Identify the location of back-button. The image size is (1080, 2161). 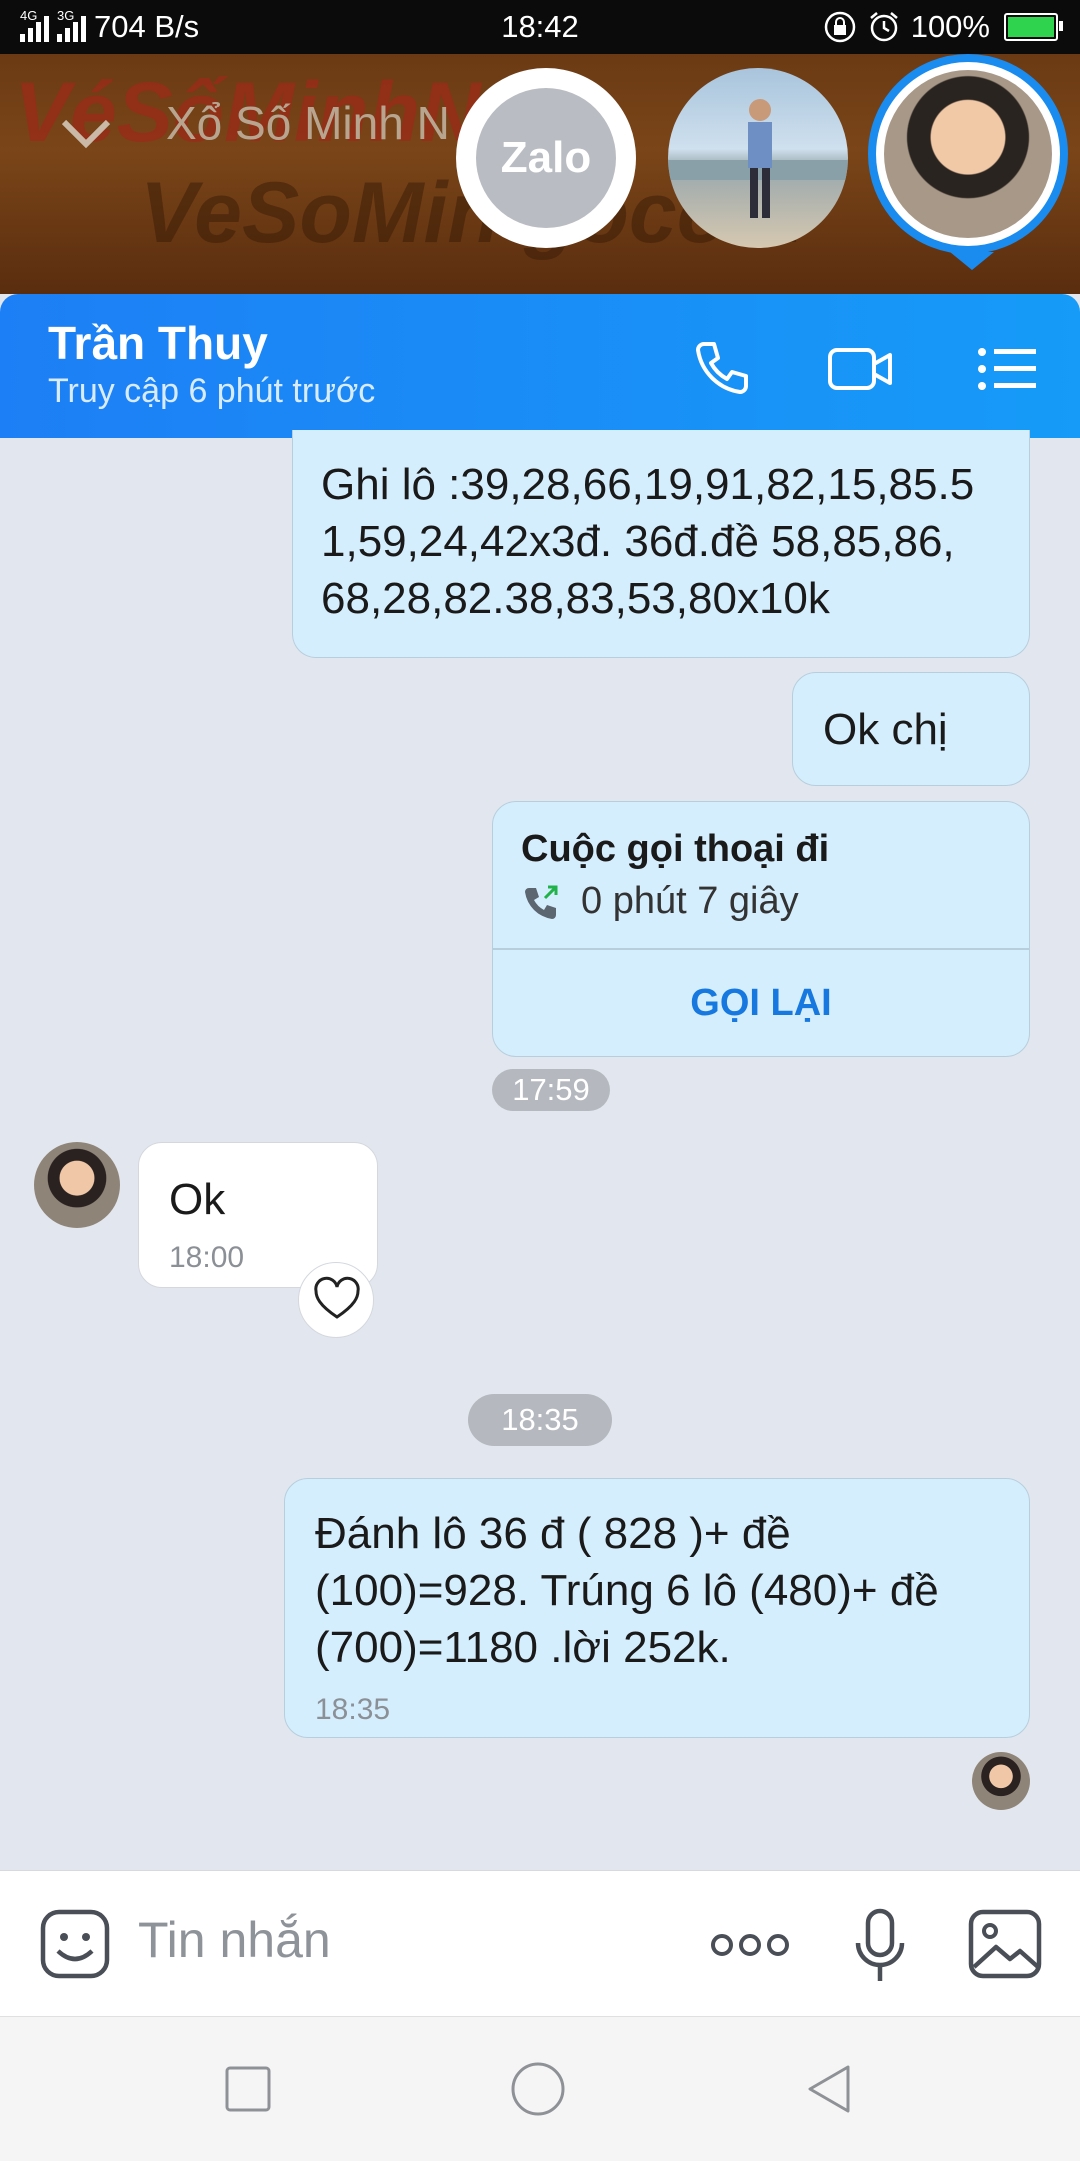
(830, 2089).